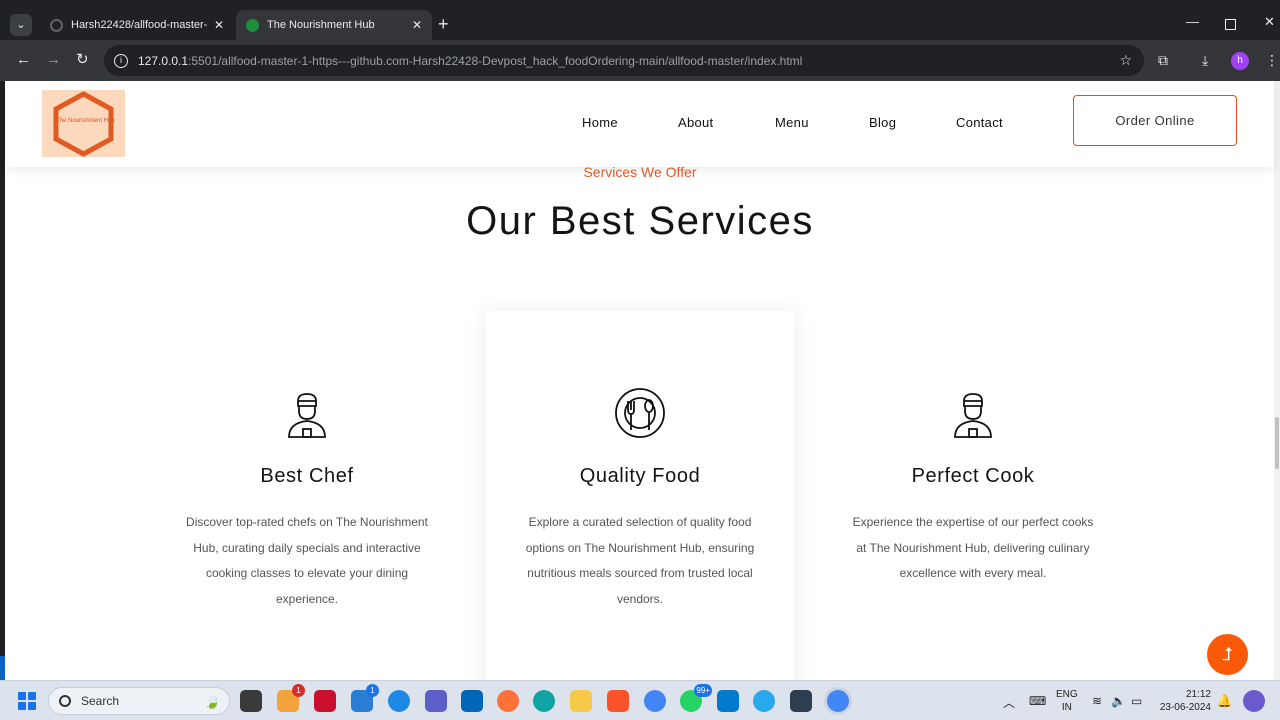  What do you see at coordinates (1185, 701) in the screenshot?
I see `clock: 21:12 23-06-2024` at bounding box center [1185, 701].